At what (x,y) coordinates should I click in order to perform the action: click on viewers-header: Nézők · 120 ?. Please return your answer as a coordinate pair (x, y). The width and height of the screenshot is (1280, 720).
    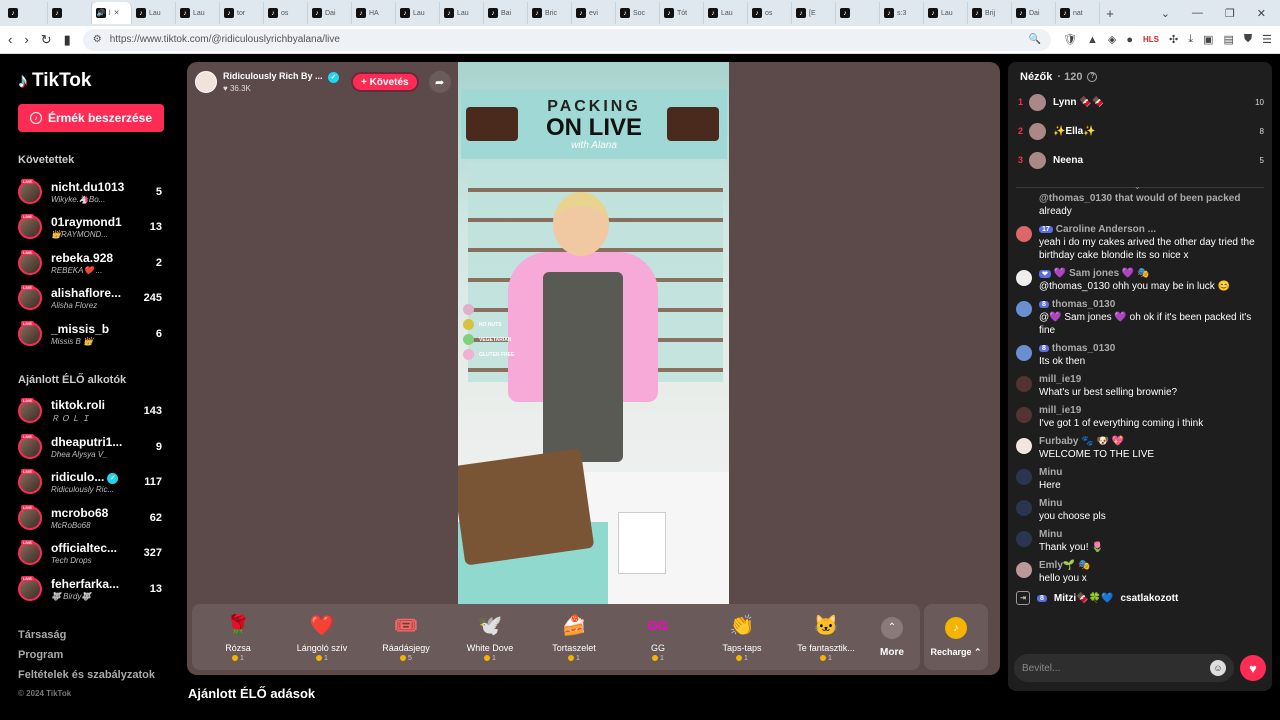
    Looking at the image, I should click on (1059, 77).